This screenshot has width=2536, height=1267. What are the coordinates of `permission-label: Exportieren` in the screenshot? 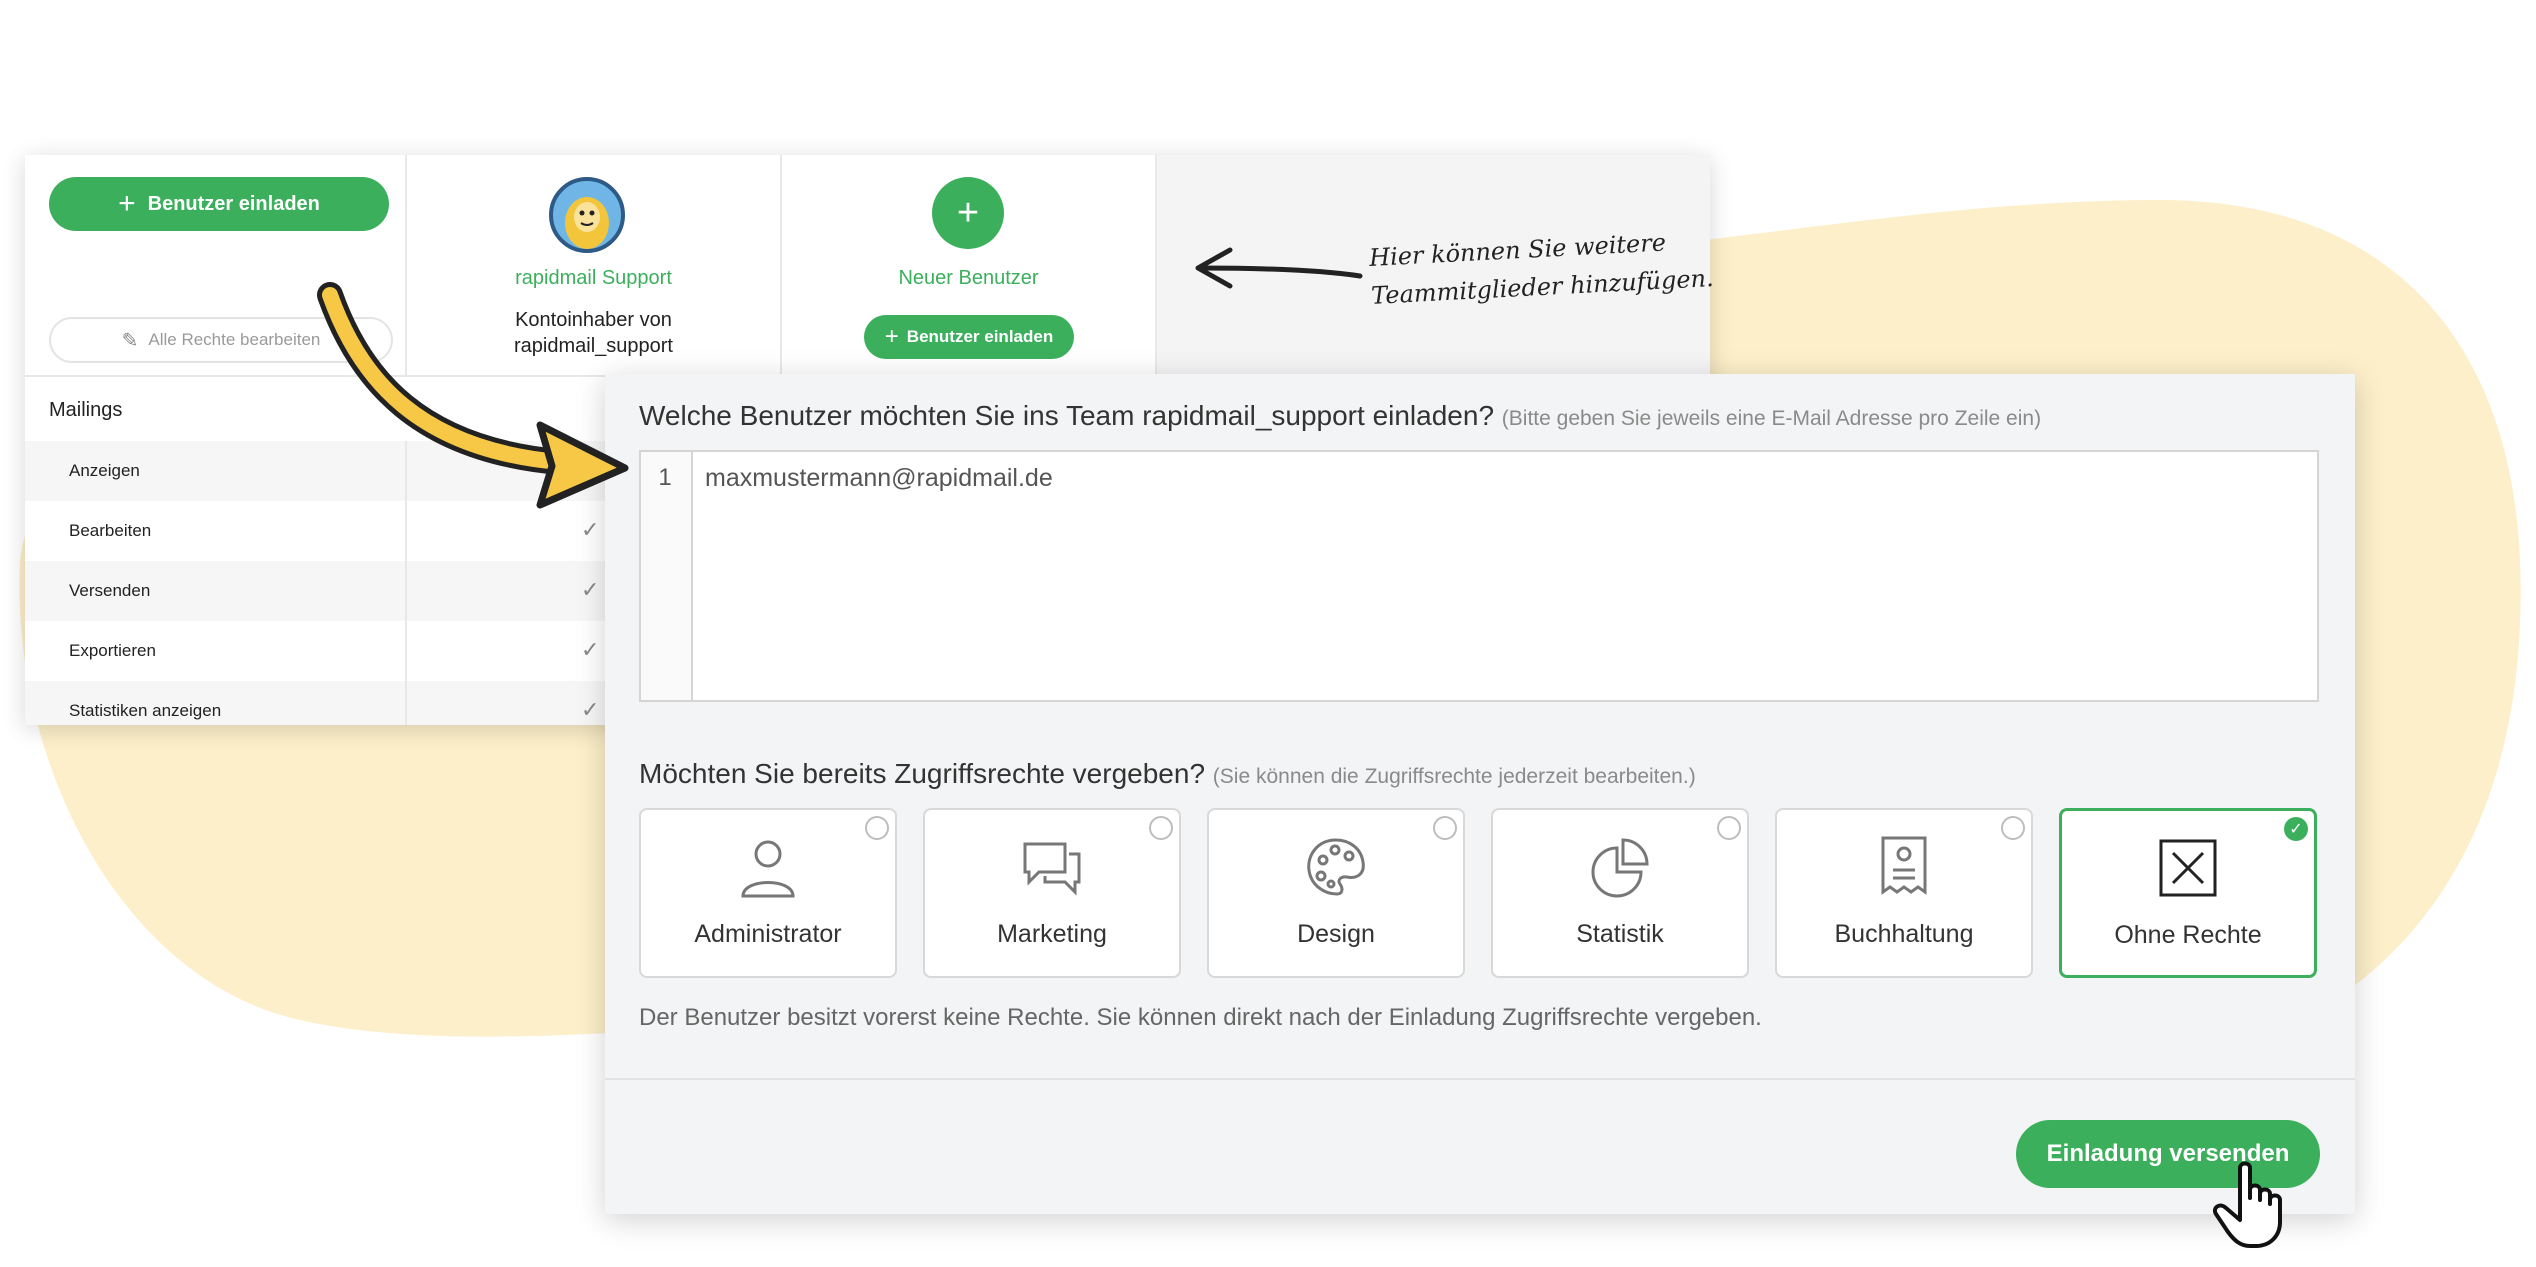 It's located at (112, 650).